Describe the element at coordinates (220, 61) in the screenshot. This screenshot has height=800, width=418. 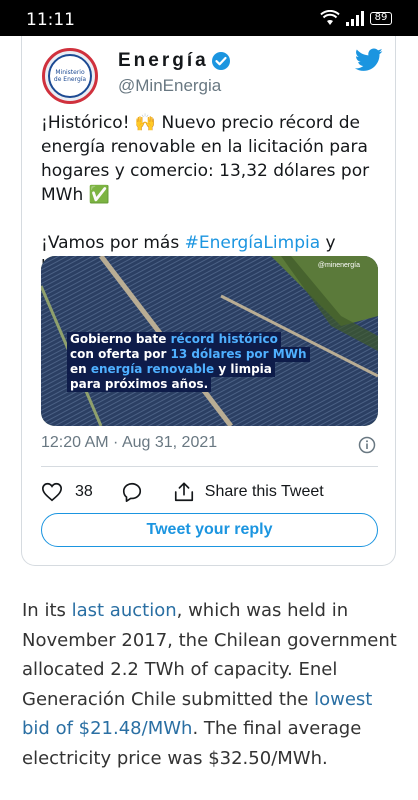
I see `verified-badge-icon` at that location.